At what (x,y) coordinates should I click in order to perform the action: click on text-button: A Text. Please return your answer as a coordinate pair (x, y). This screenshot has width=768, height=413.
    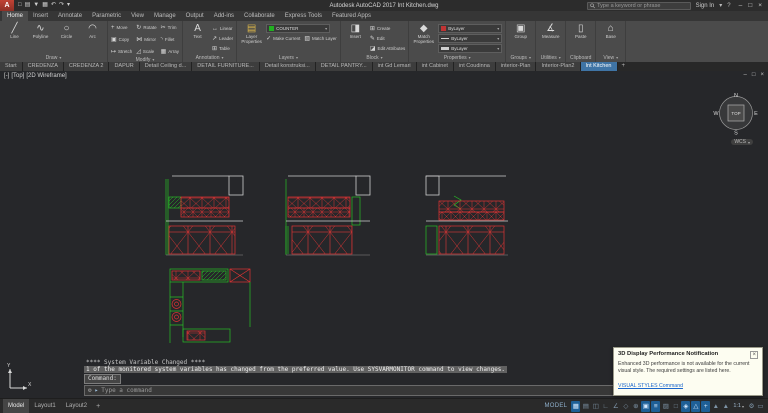
    Looking at the image, I should click on (197, 31).